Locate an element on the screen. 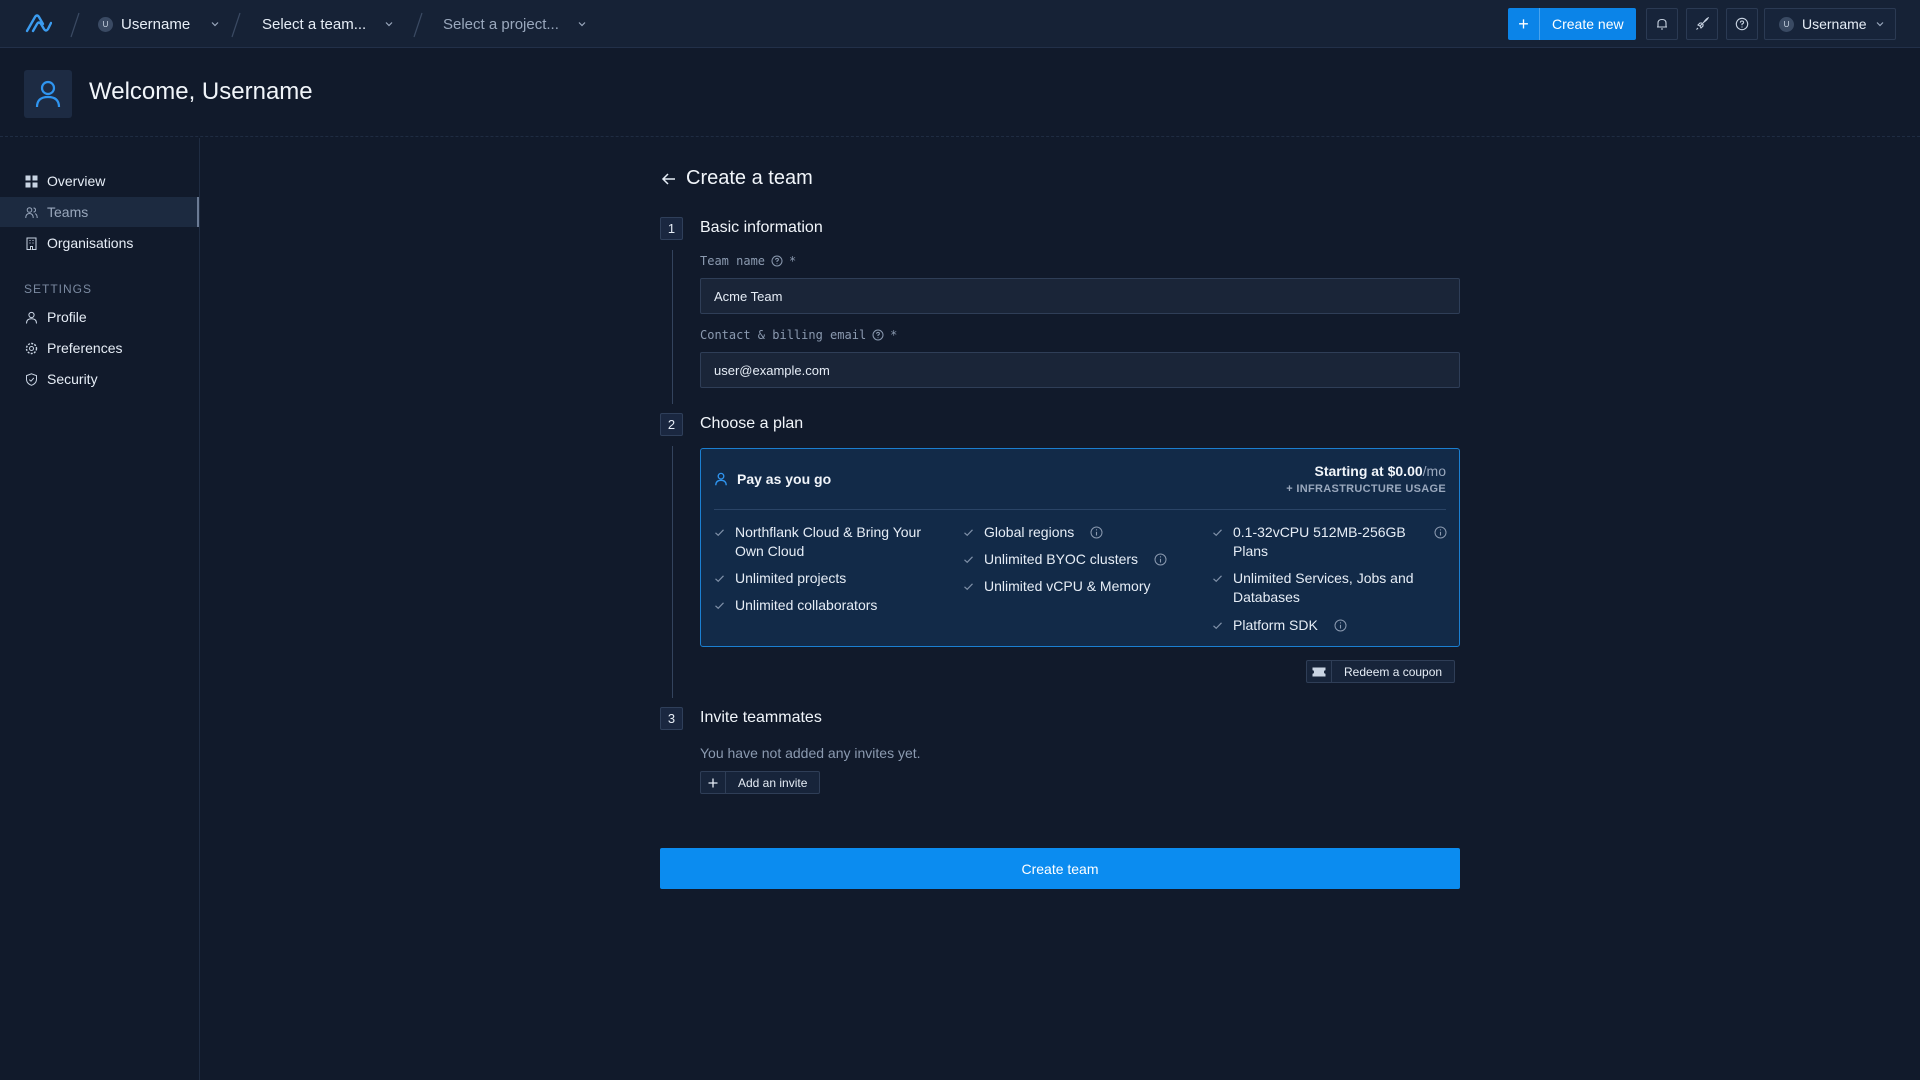 The image size is (1920, 1080). page-header: Welcome, Username is located at coordinates (960, 92).